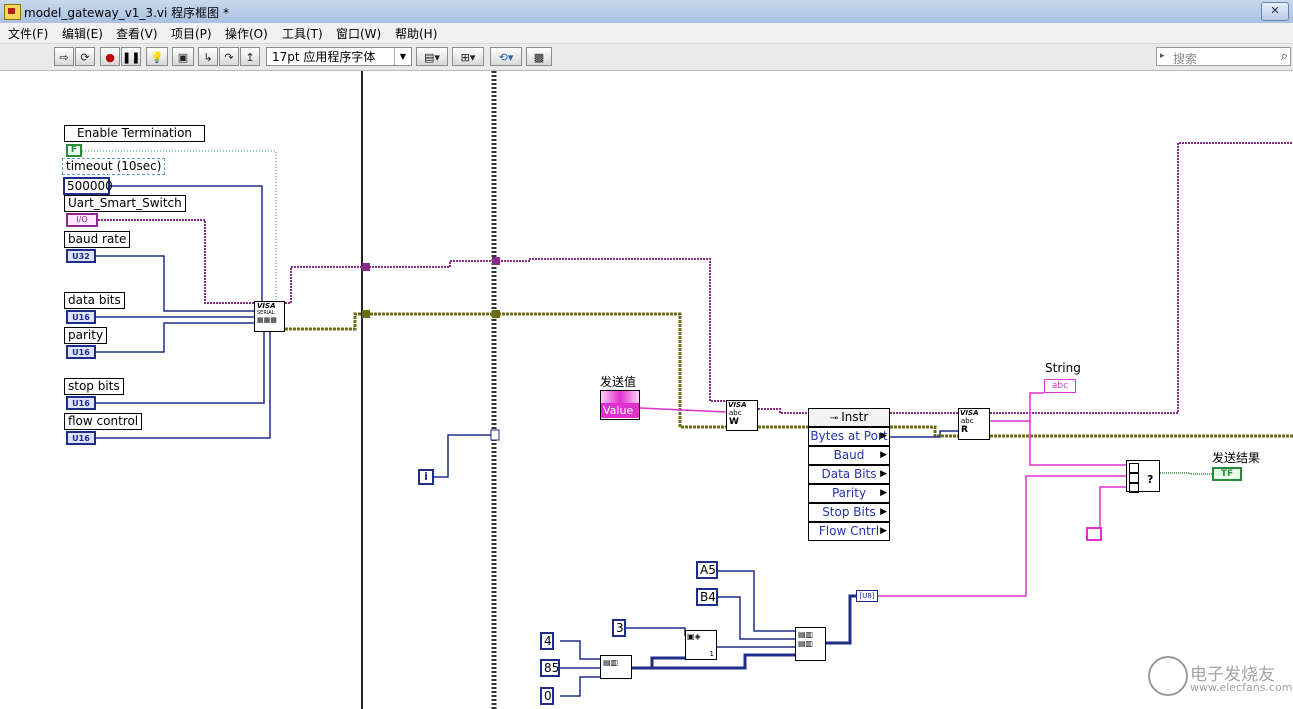 The width and height of the screenshot is (1293, 709). I want to click on wire-string-read, so click(1017, 407).